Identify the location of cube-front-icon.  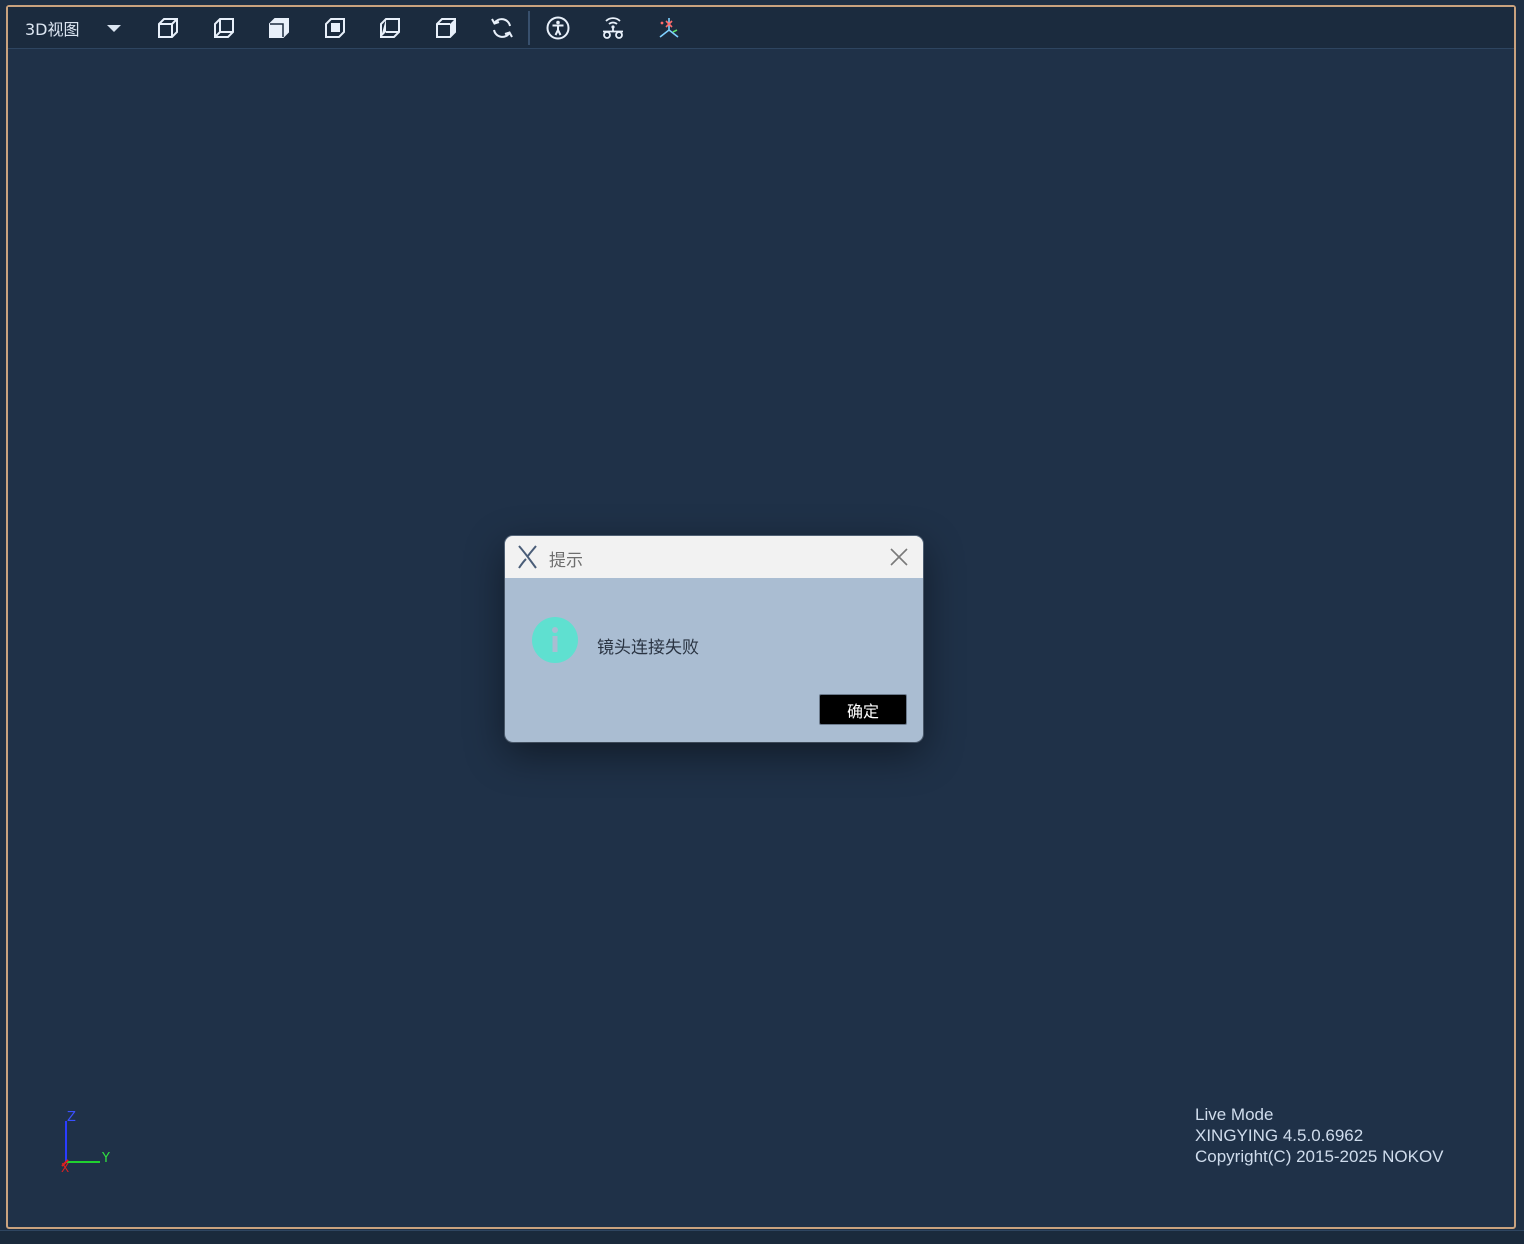
(168, 28).